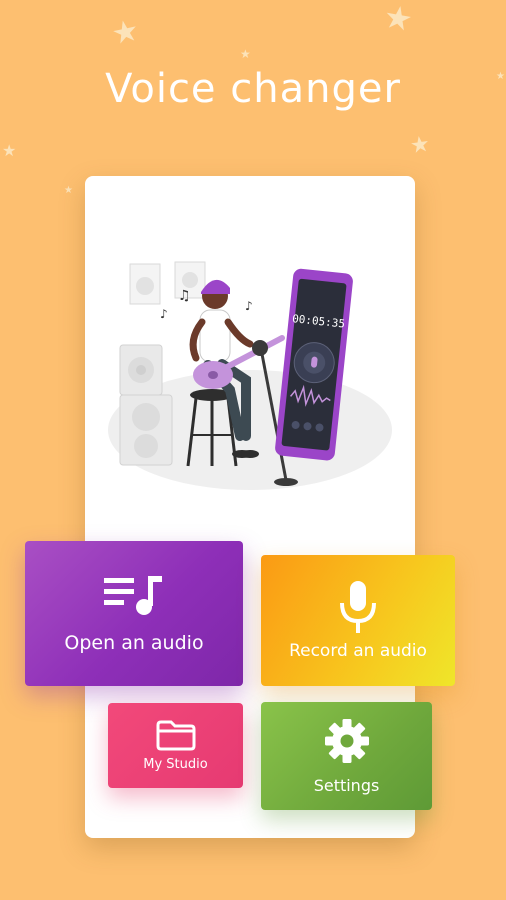 The image size is (506, 900). Describe the element at coordinates (175, 735) in the screenshot. I see `folder-icon` at that location.